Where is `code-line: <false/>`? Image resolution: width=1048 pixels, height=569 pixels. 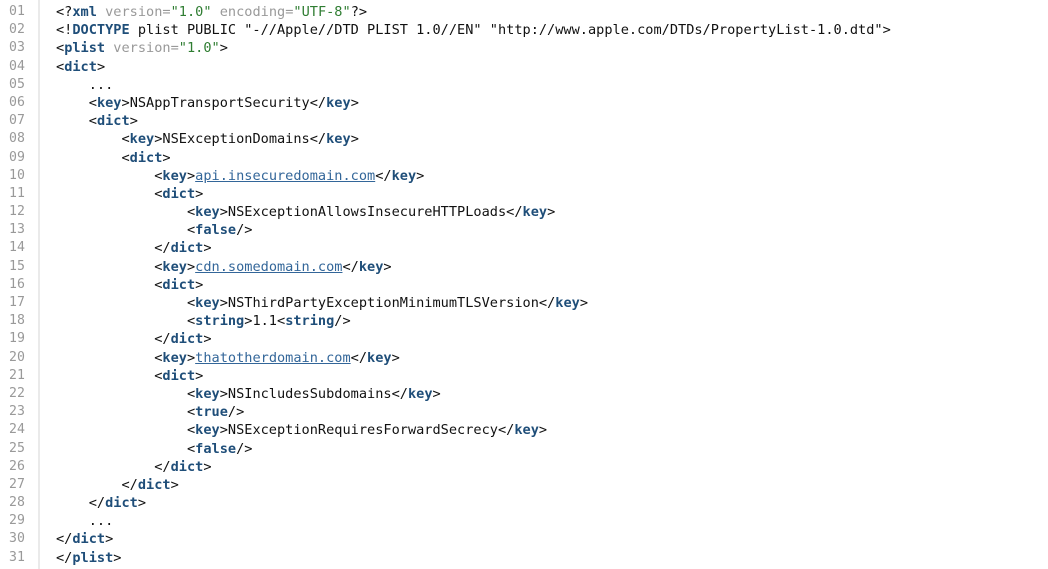 code-line: <false/> is located at coordinates (552, 449).